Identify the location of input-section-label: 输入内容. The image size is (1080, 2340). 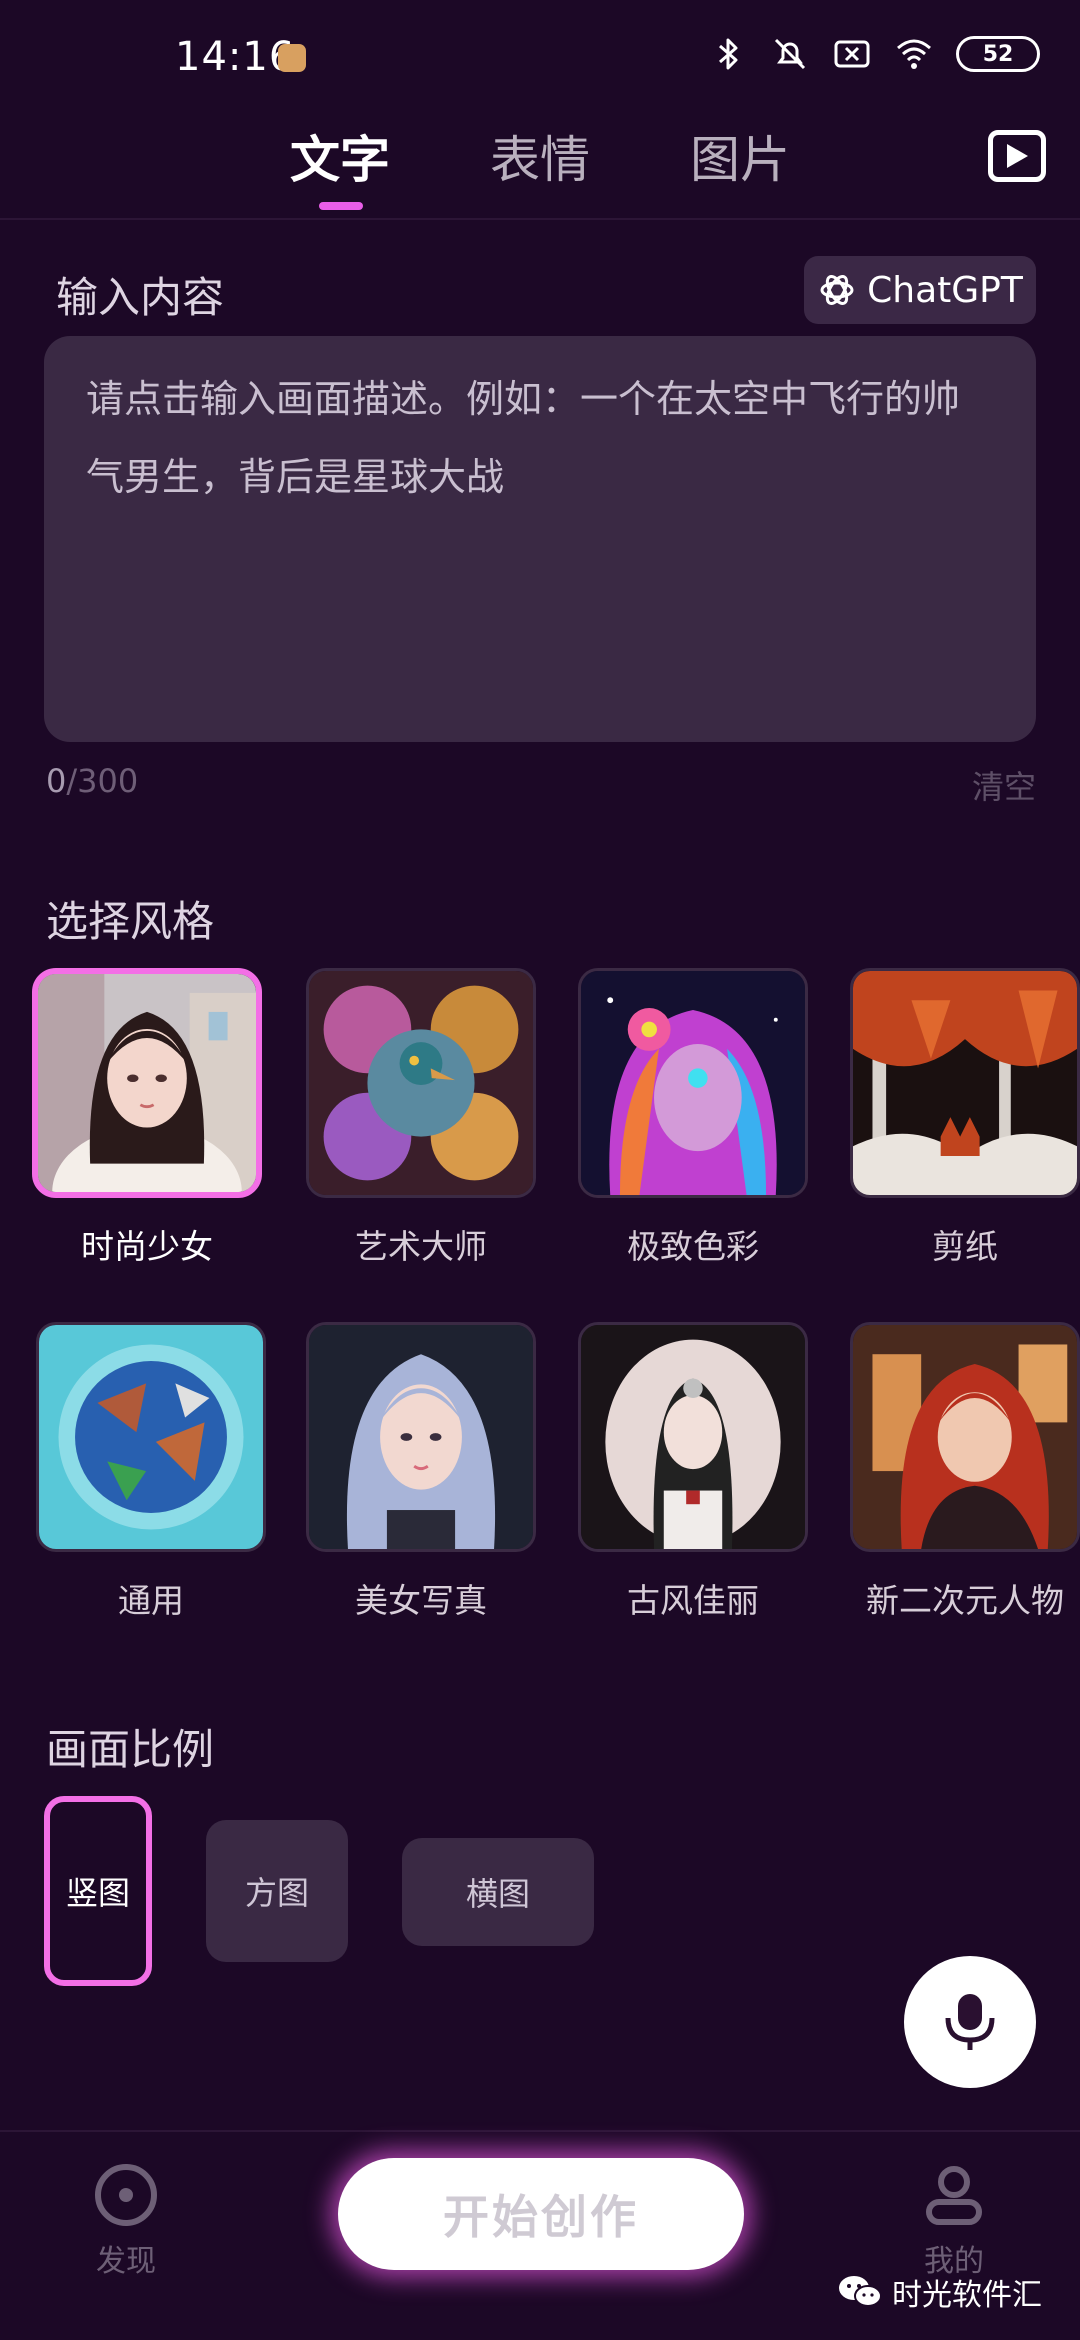
(140, 297).